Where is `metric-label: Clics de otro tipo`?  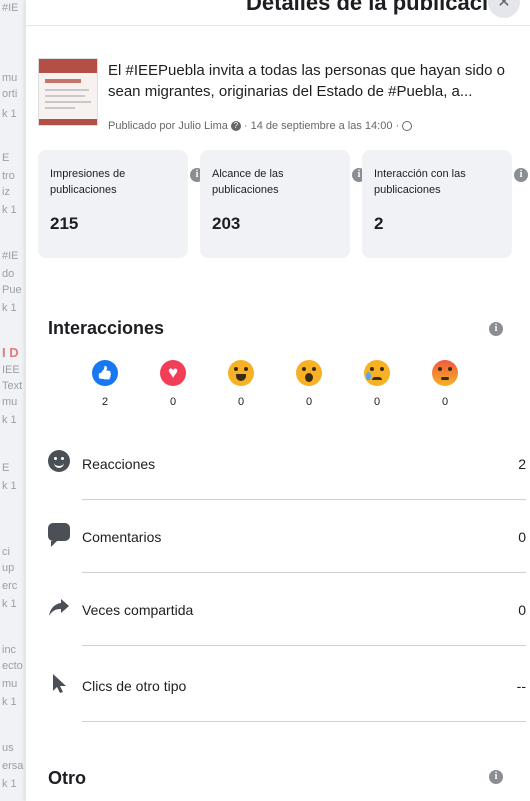 metric-label: Clics de otro tipo is located at coordinates (134, 686).